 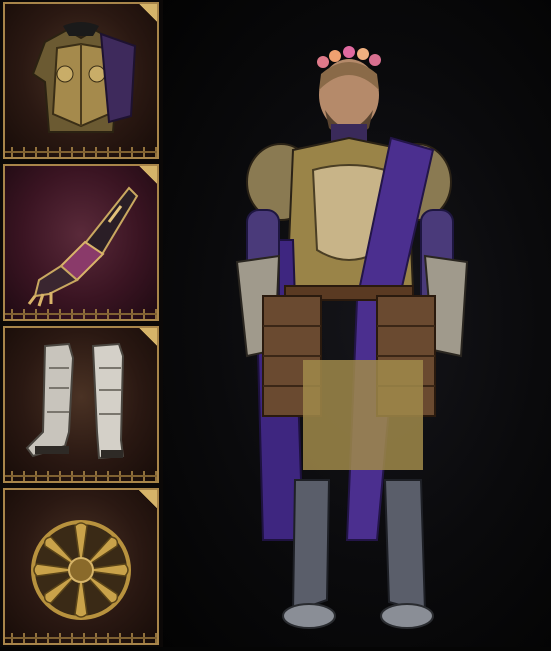 What do you see at coordinates (84, 77) in the screenshot?
I see `breastplate-icon` at bounding box center [84, 77].